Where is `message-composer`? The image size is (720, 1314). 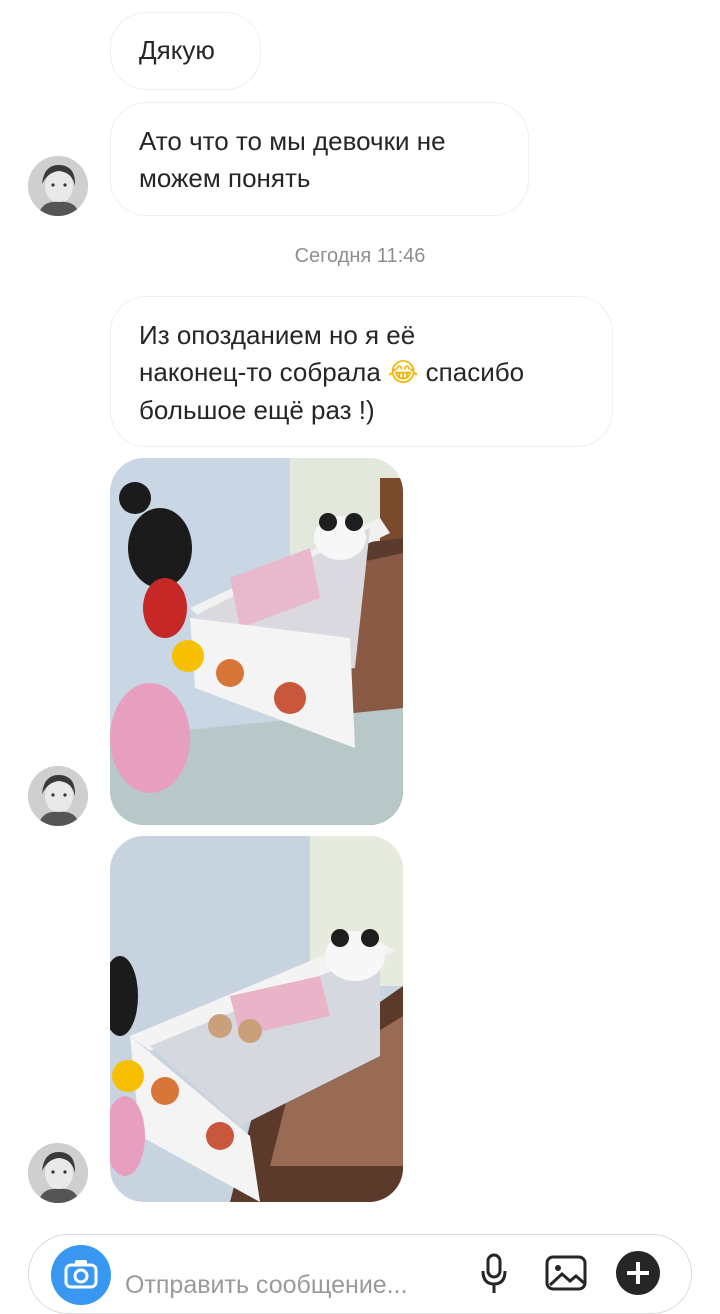 message-composer is located at coordinates (360, 1274).